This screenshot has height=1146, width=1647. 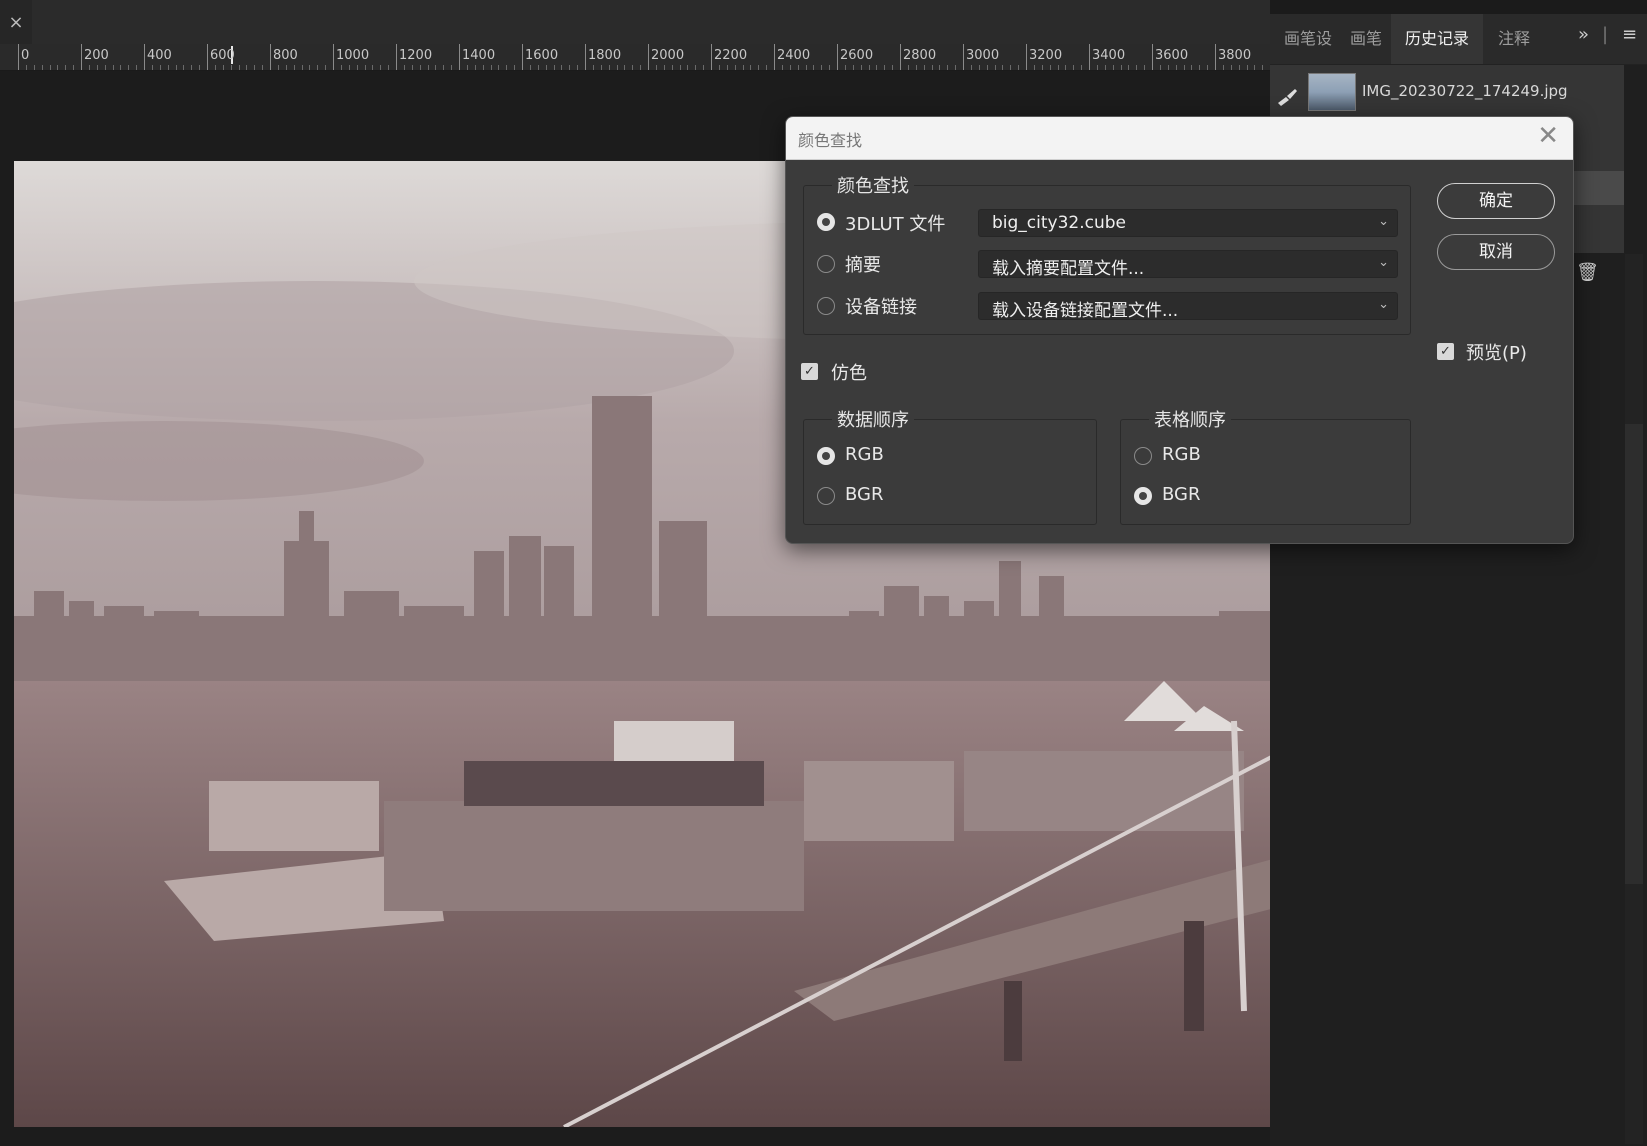 I want to click on label-abstract: 摘要, so click(x=863, y=265).